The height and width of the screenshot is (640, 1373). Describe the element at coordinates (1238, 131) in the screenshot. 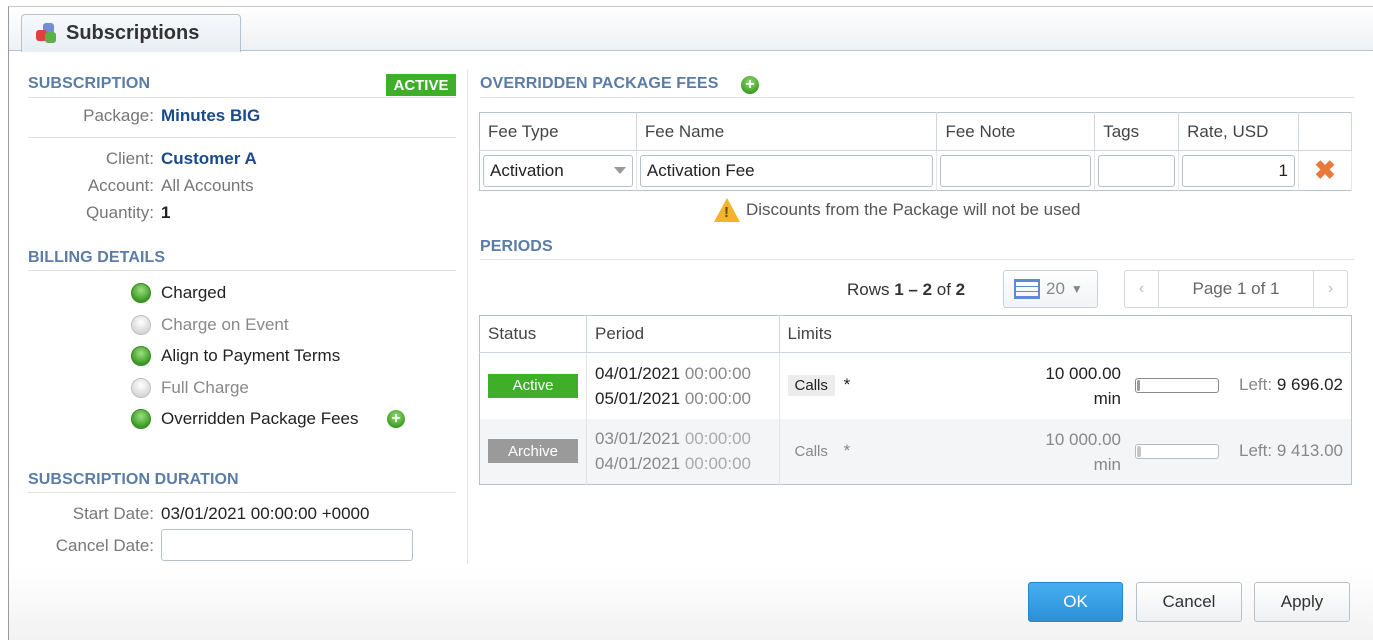

I see `col-rate: Rate, USD` at that location.